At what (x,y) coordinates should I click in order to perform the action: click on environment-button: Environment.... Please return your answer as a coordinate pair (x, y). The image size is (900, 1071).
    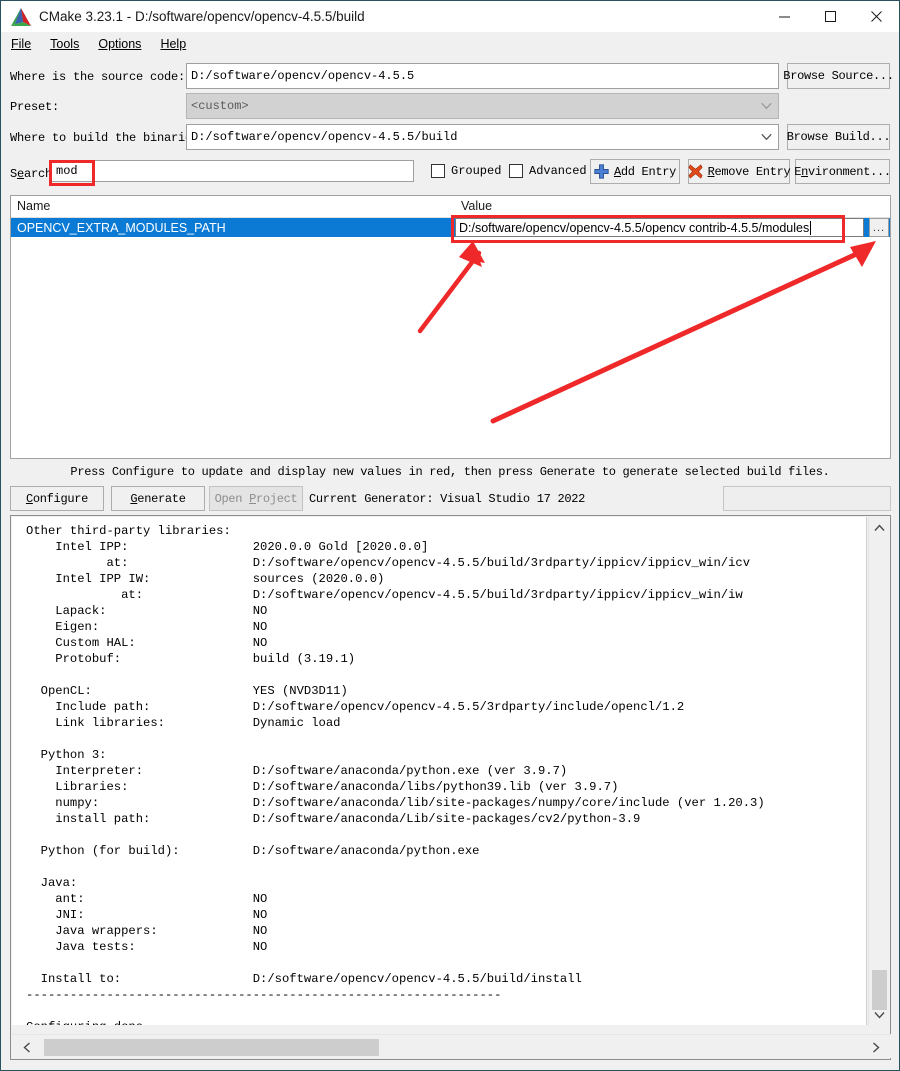
    Looking at the image, I should click on (842, 171).